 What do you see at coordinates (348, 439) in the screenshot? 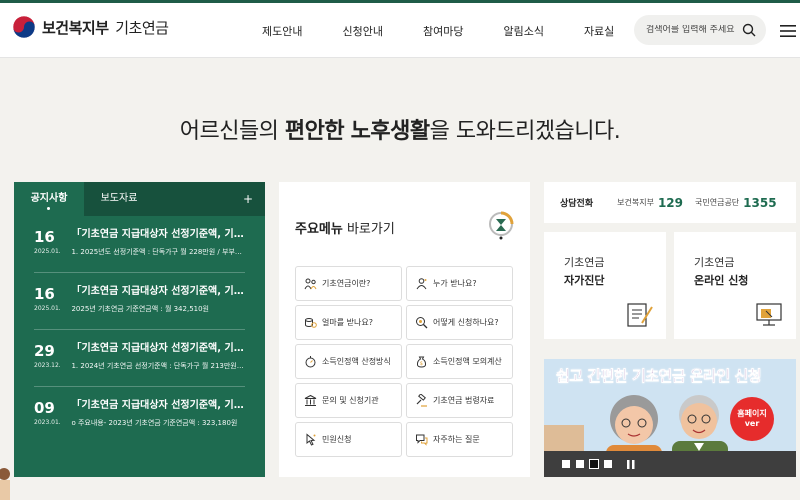
I see `quick-menu-item: 민원신청` at bounding box center [348, 439].